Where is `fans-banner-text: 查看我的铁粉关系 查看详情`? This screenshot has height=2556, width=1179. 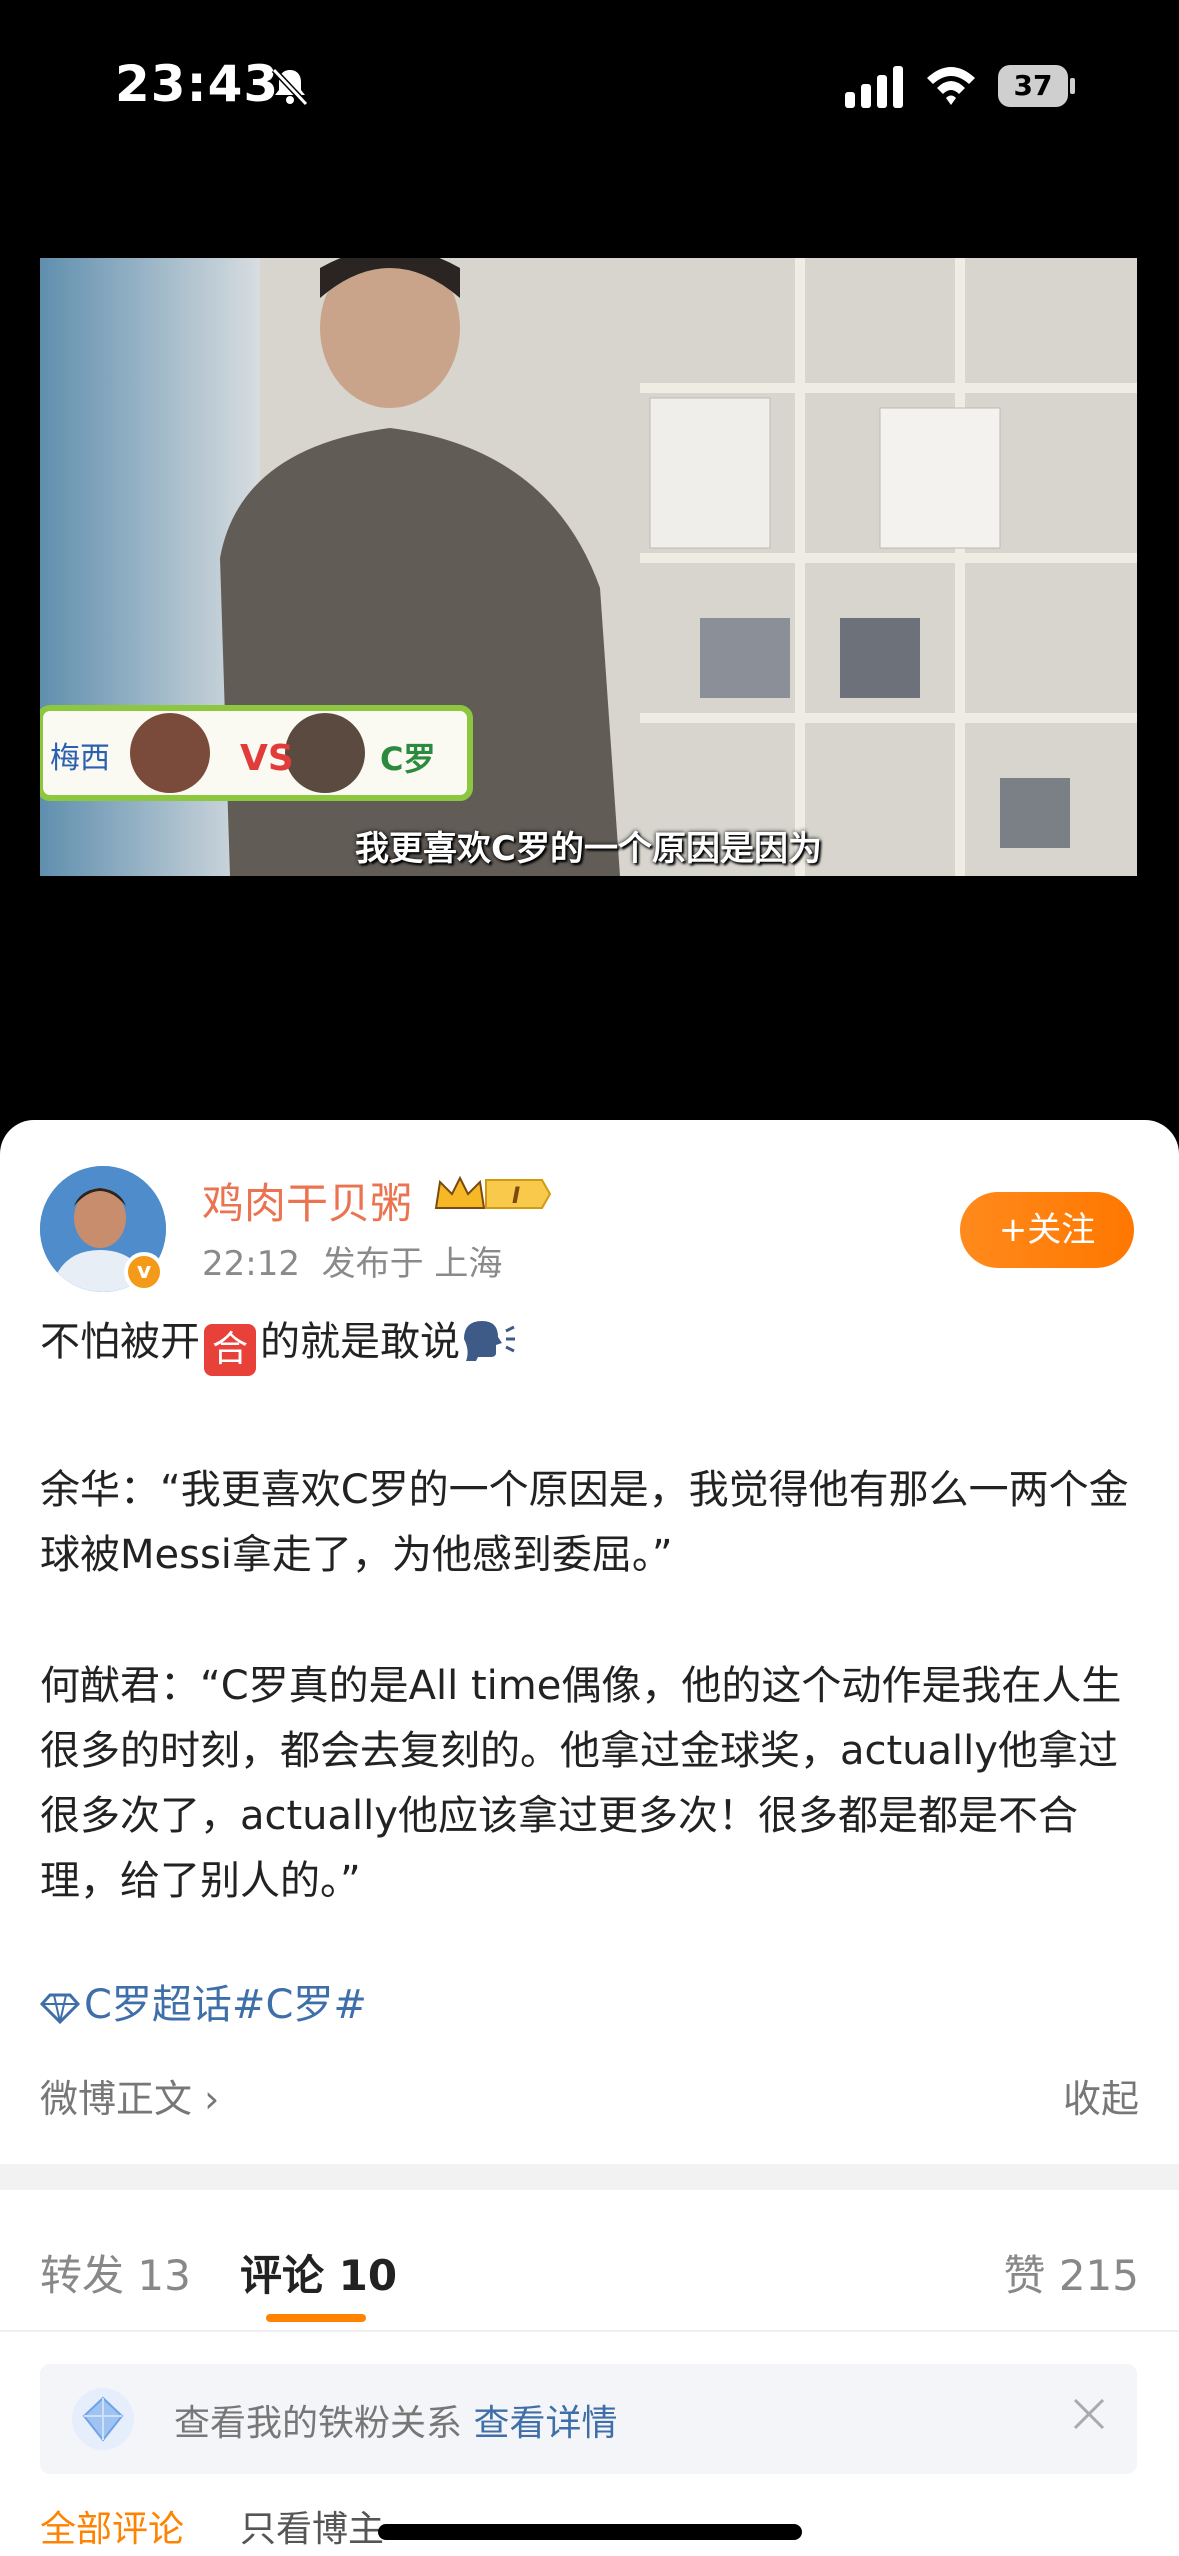
fans-banner-text: 查看我的铁粉关系 查看详情 is located at coordinates (395, 2420).